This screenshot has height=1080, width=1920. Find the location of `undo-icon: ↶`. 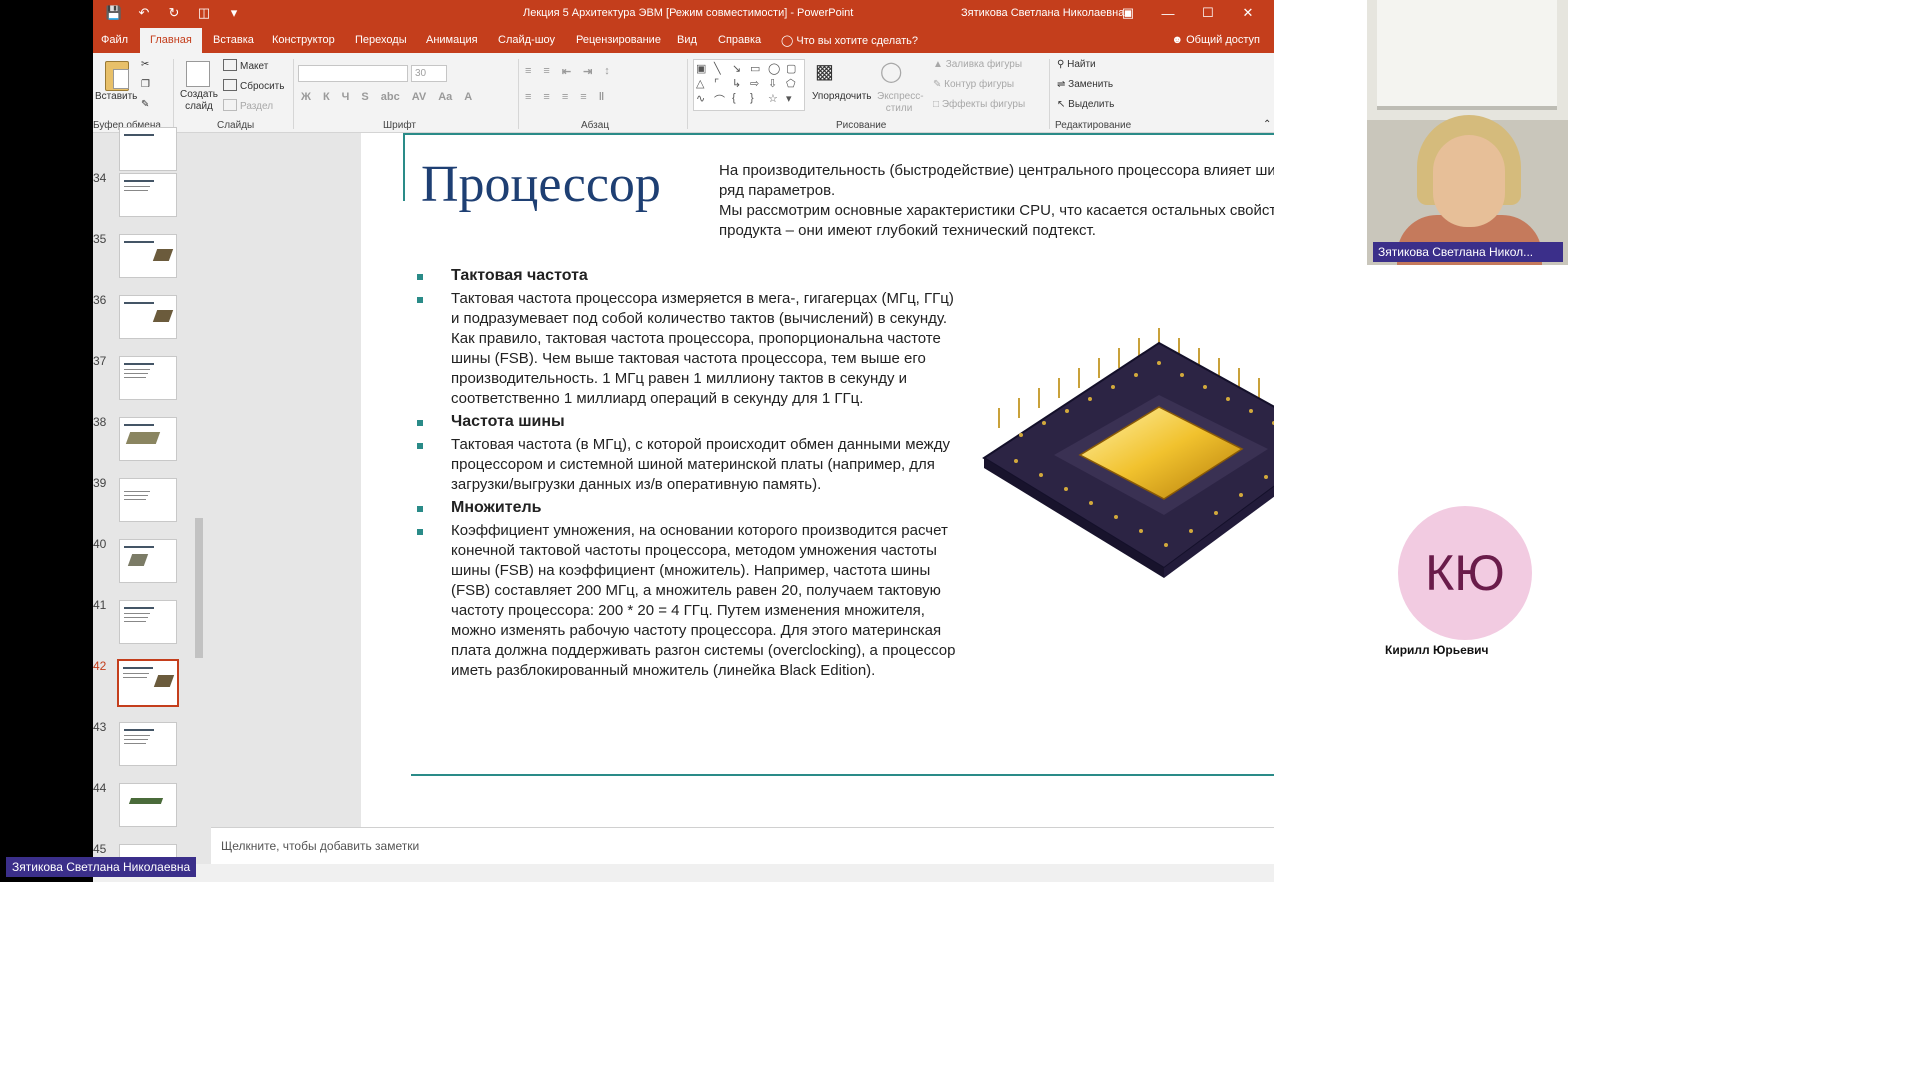

undo-icon: ↶ is located at coordinates (144, 13).